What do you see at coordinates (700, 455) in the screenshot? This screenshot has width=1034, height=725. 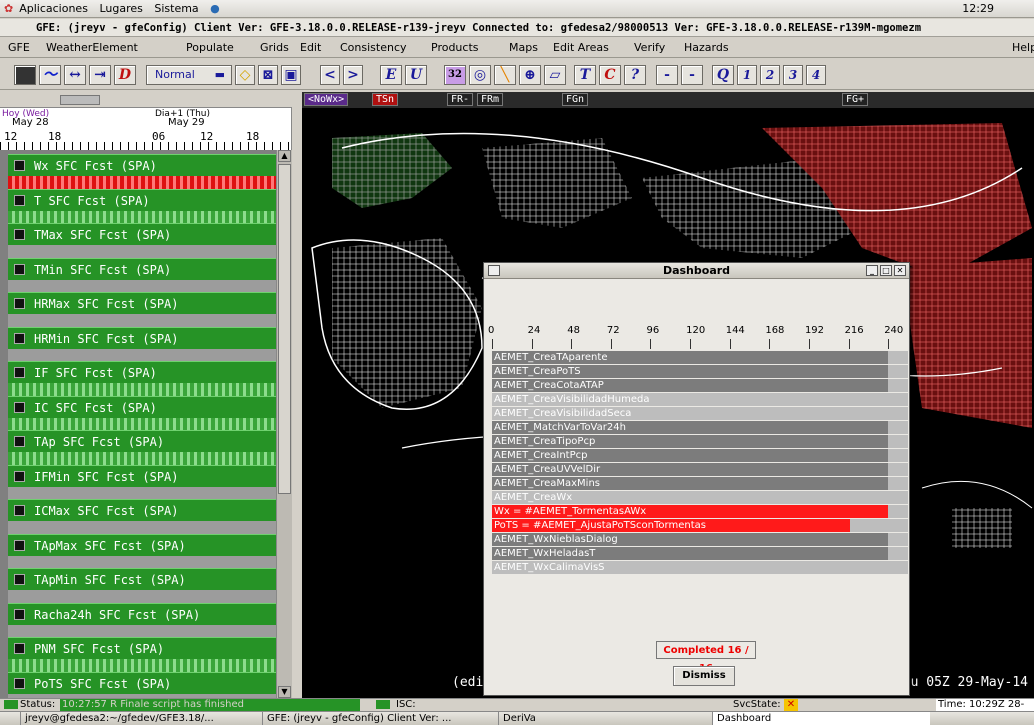 I see `procedure-bar: AEMET_CreaIntPcp` at bounding box center [700, 455].